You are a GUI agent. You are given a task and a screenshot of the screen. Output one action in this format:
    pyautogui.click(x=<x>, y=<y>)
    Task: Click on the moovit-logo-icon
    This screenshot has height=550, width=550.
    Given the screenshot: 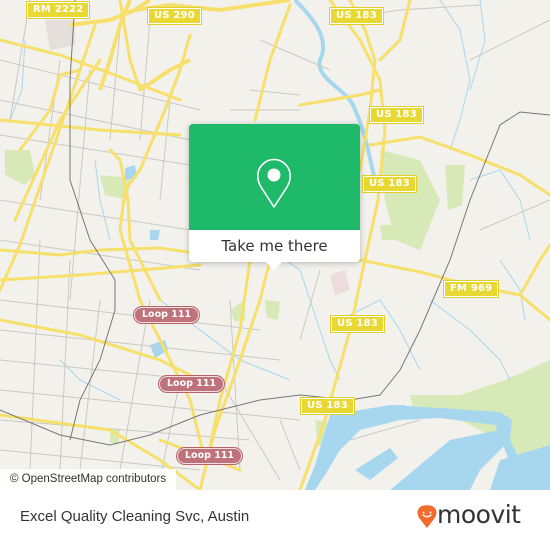 What is the action you would take?
    pyautogui.click(x=427, y=516)
    